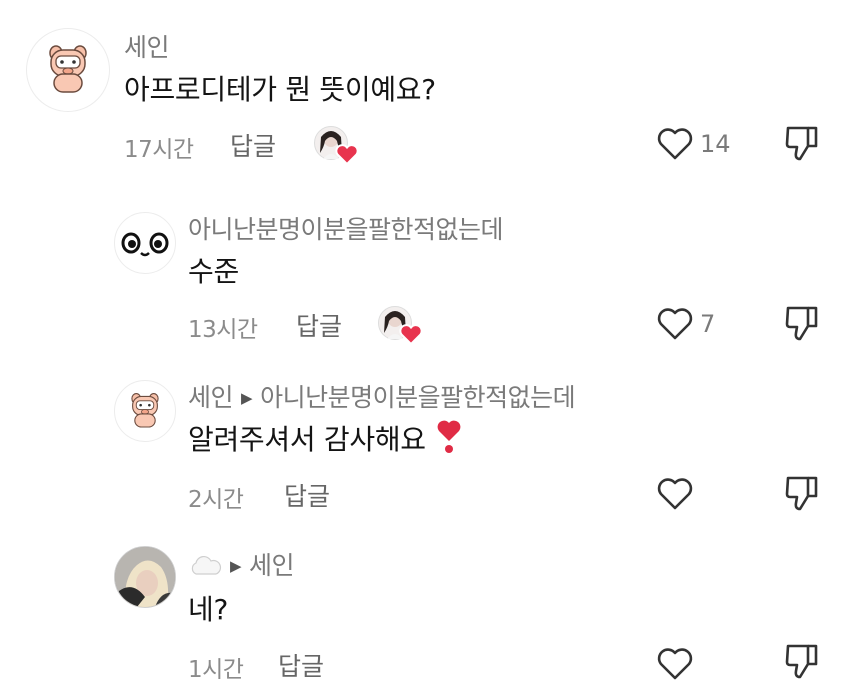 This screenshot has width=850, height=684. What do you see at coordinates (223, 330) in the screenshot?
I see `comment-time: 13시간` at bounding box center [223, 330].